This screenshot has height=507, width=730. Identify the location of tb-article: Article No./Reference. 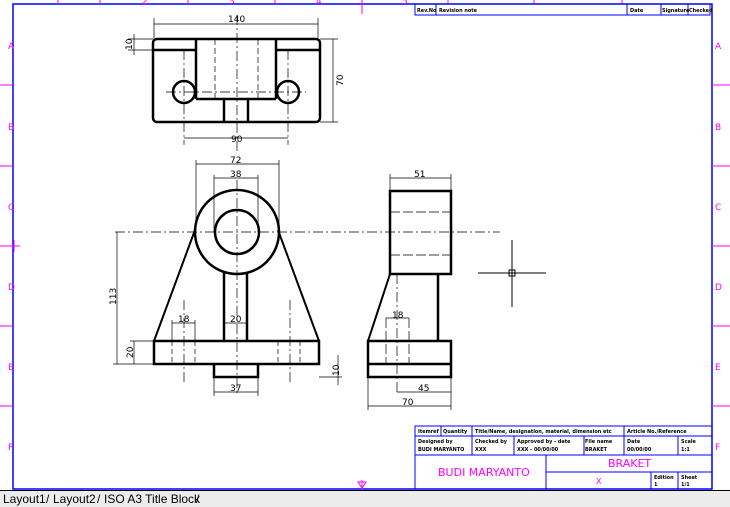
(657, 432).